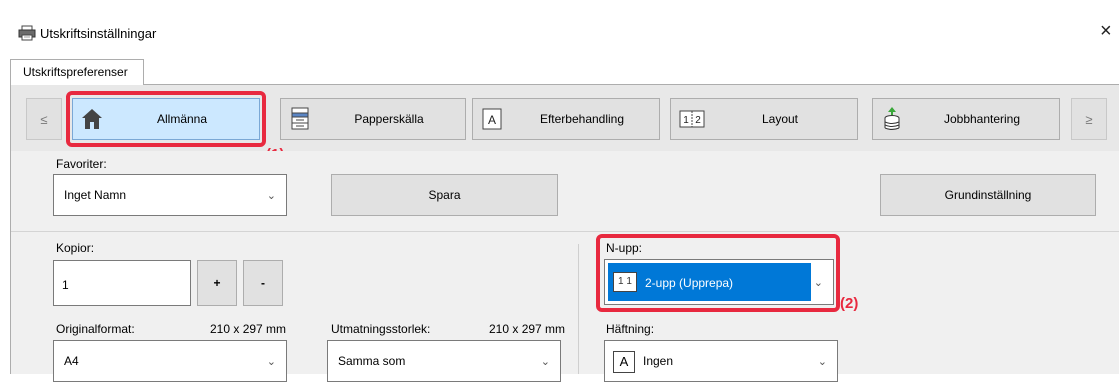  I want to click on nav-jobbhantering-button: Jobbhantering, so click(966, 119).